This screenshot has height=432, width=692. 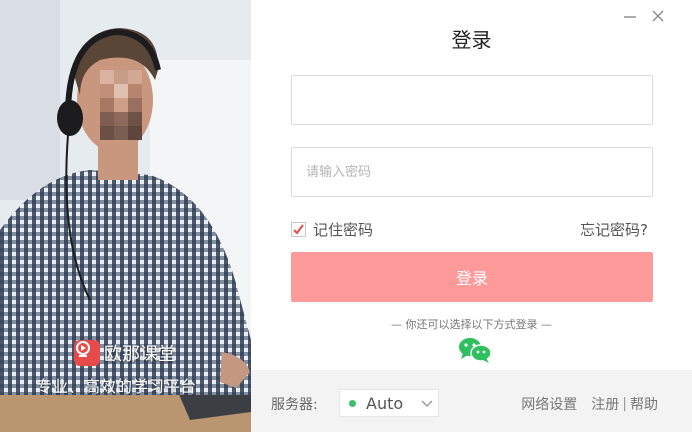 What do you see at coordinates (471, 324) in the screenshot?
I see `alt-login-text: — 你还可以选择以下方式登录 —` at bounding box center [471, 324].